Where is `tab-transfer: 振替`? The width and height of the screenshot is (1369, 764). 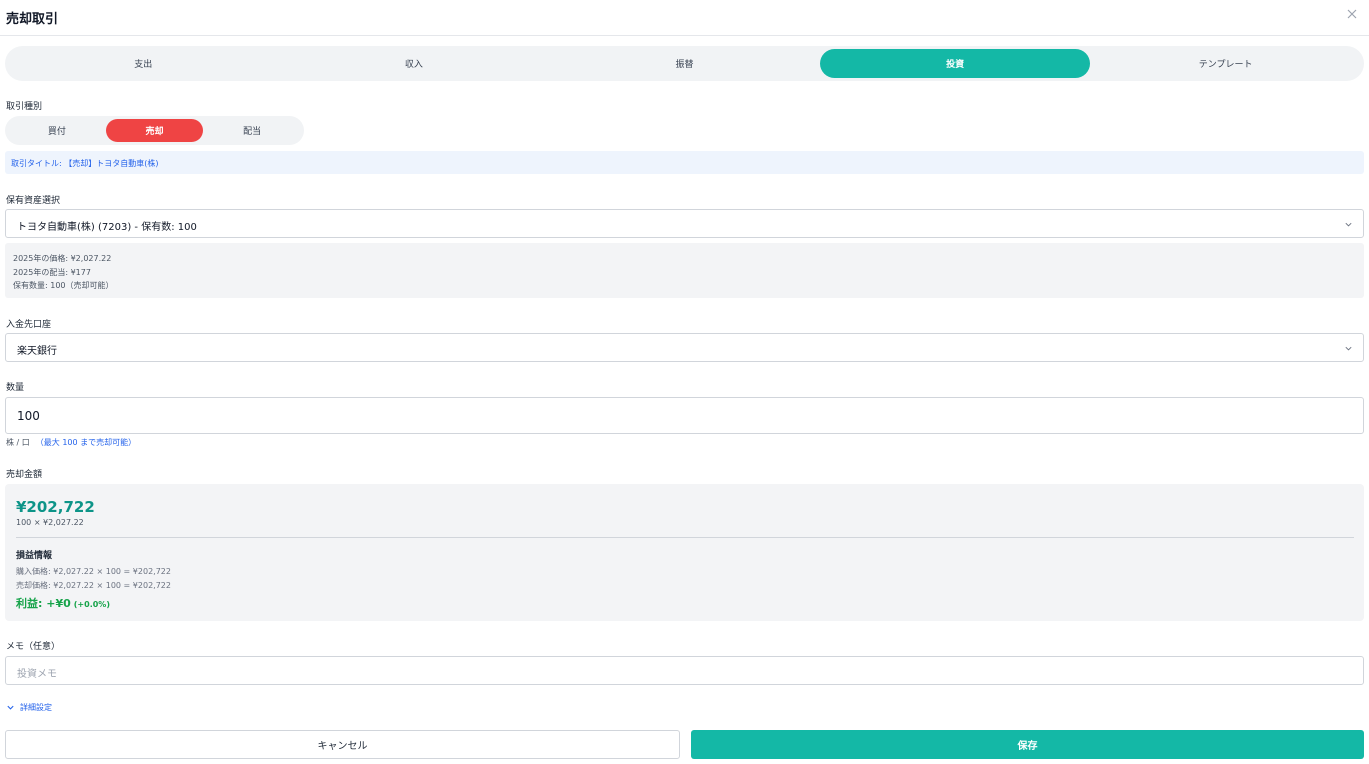 tab-transfer: 振替 is located at coordinates (684, 63).